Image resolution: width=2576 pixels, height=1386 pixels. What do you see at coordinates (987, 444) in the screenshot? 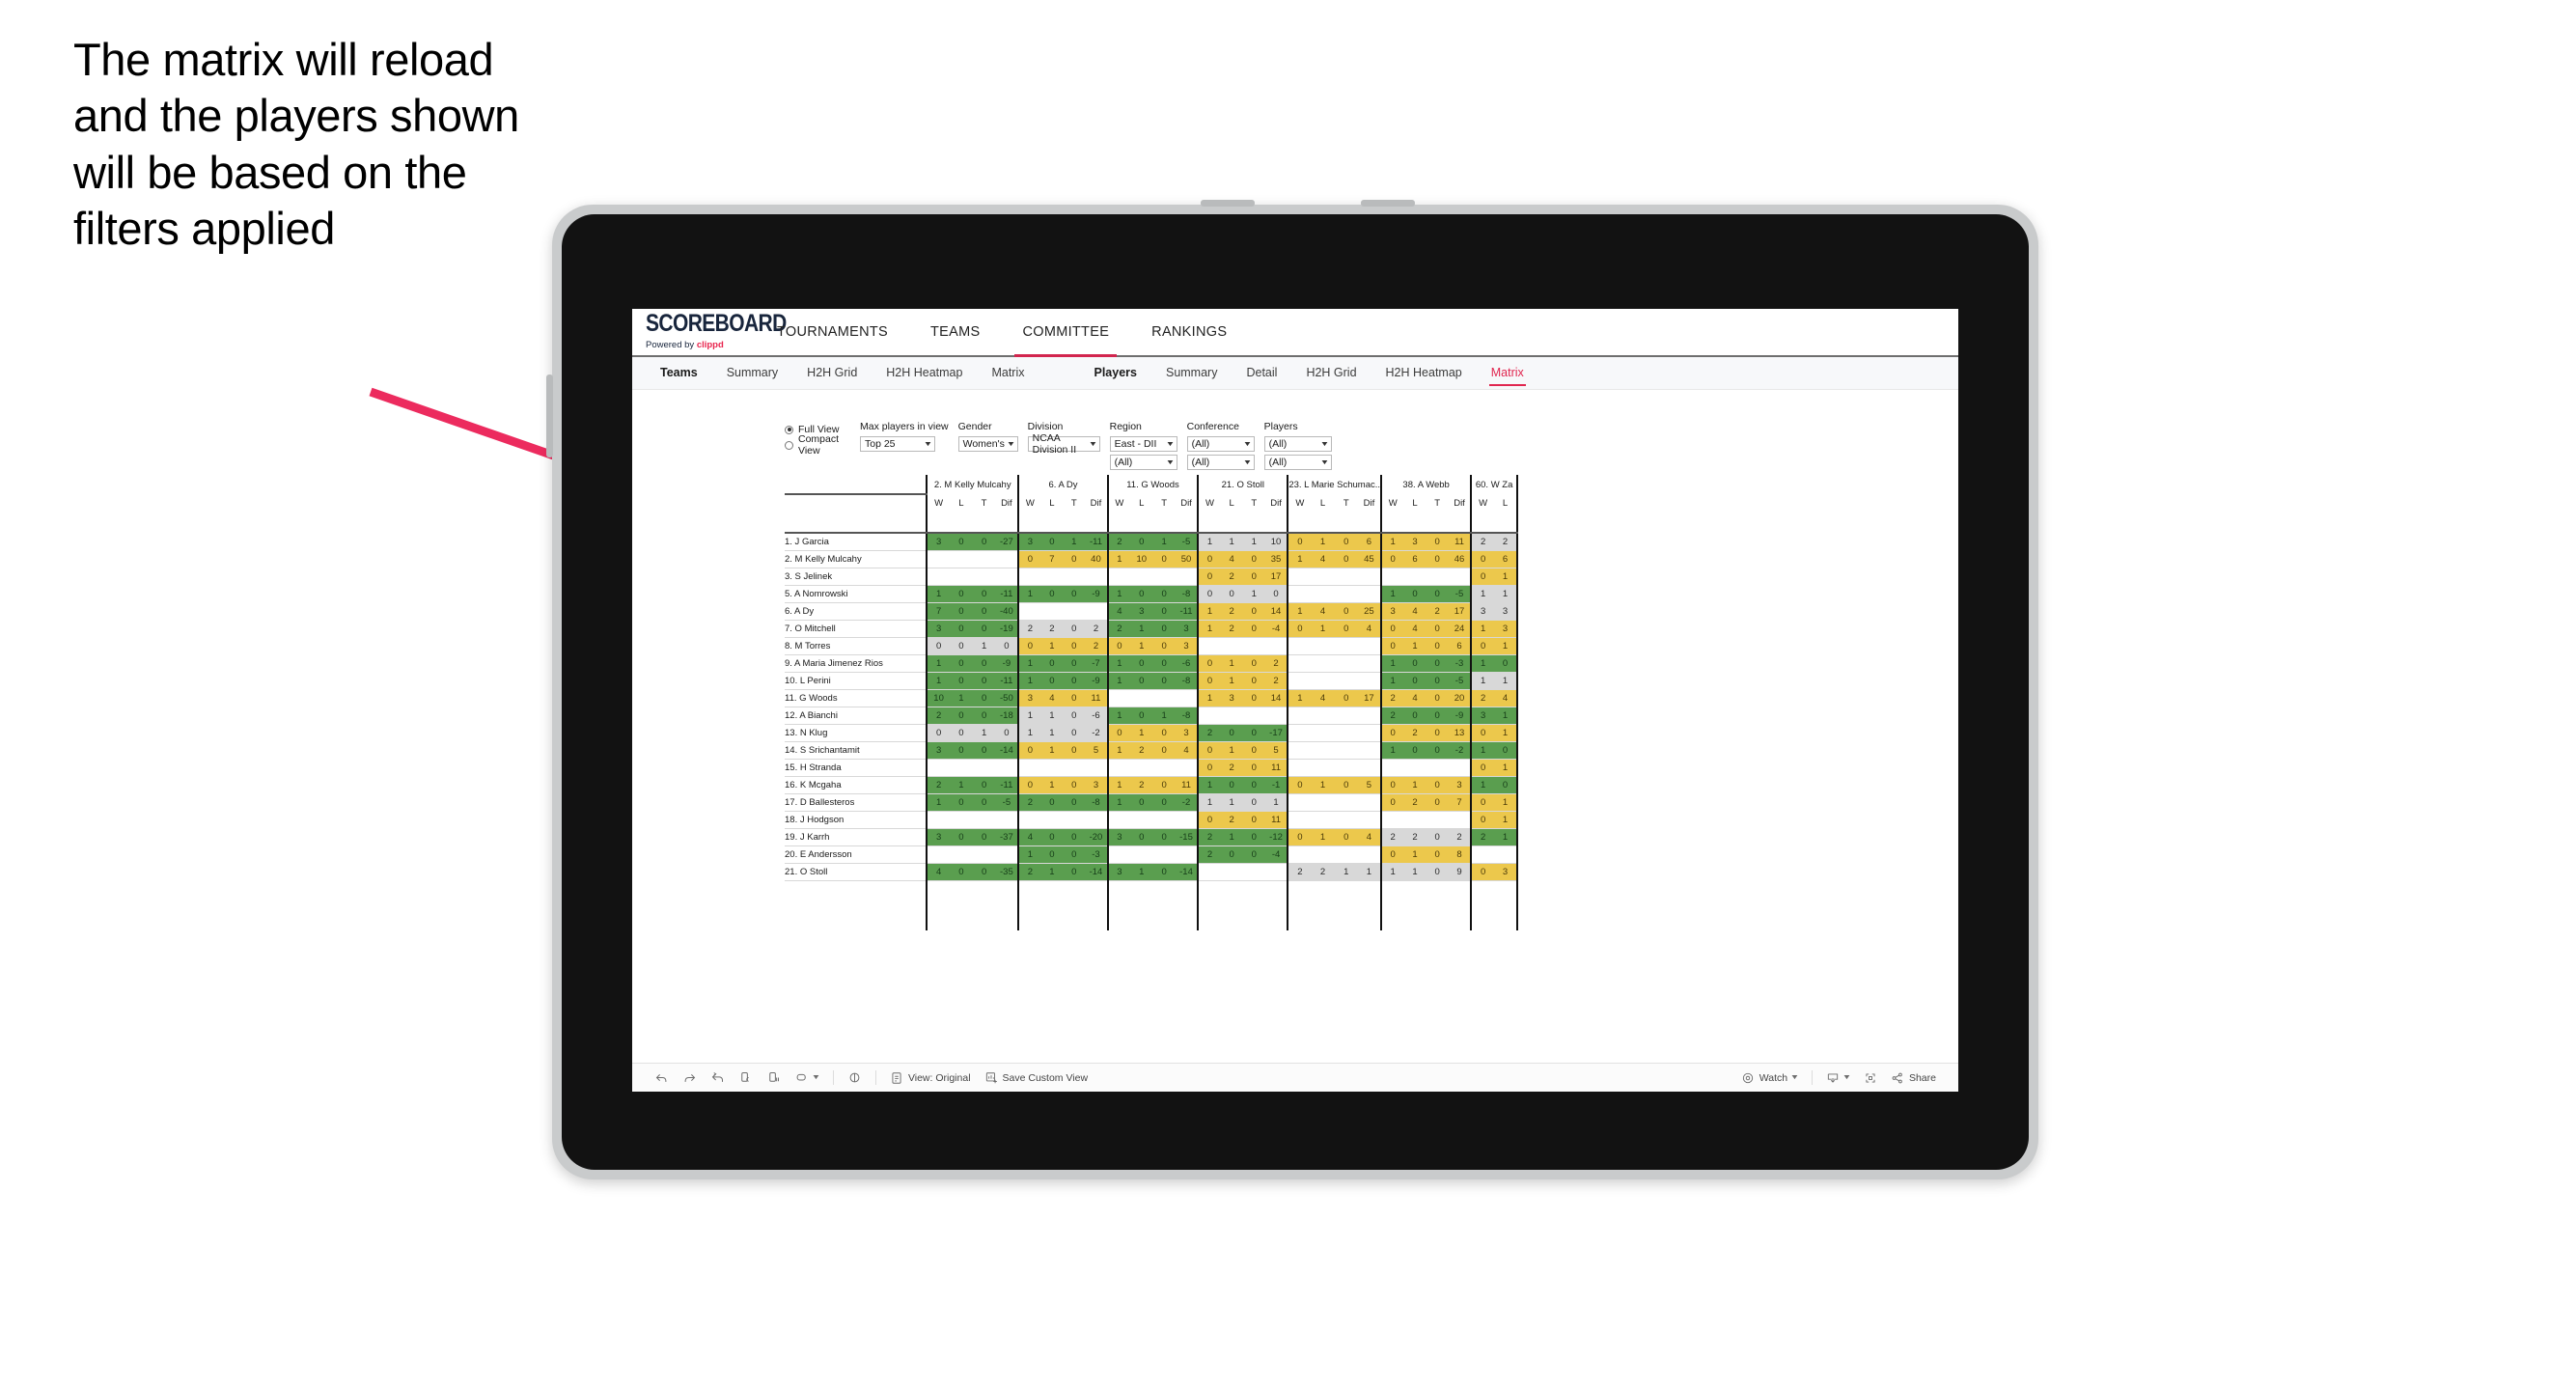
I see `filter-dropdown: Women's ▼` at bounding box center [987, 444].